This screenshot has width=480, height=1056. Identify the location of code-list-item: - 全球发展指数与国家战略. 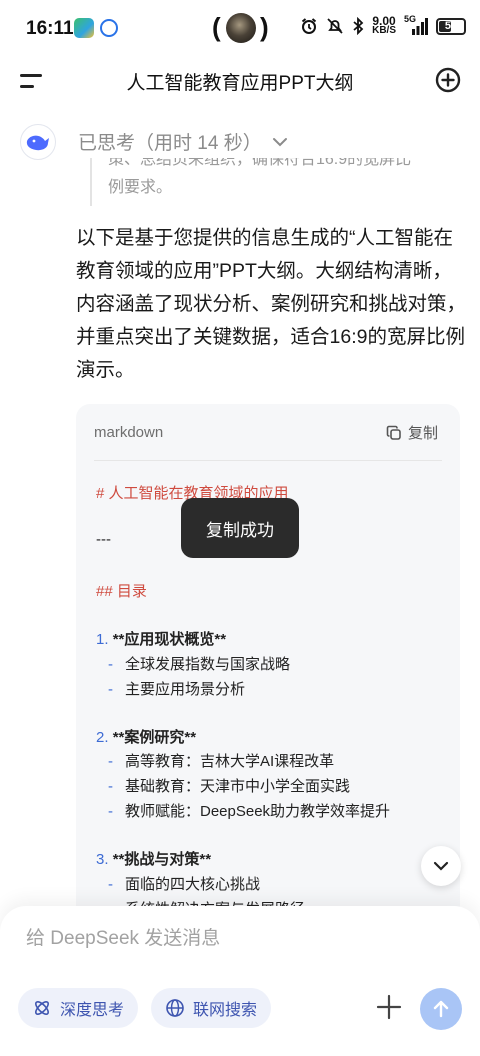
(199, 664).